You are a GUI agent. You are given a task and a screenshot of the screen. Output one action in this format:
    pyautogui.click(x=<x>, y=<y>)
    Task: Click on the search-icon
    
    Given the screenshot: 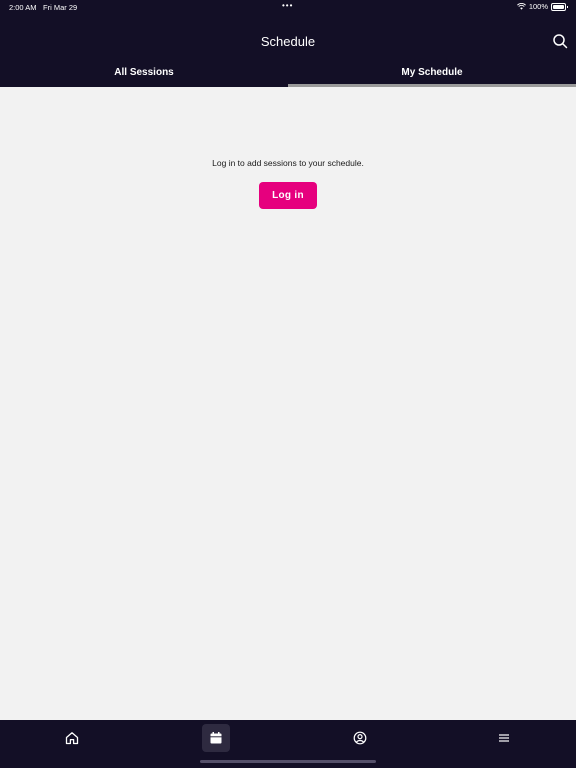 What is the action you would take?
    pyautogui.click(x=560, y=41)
    